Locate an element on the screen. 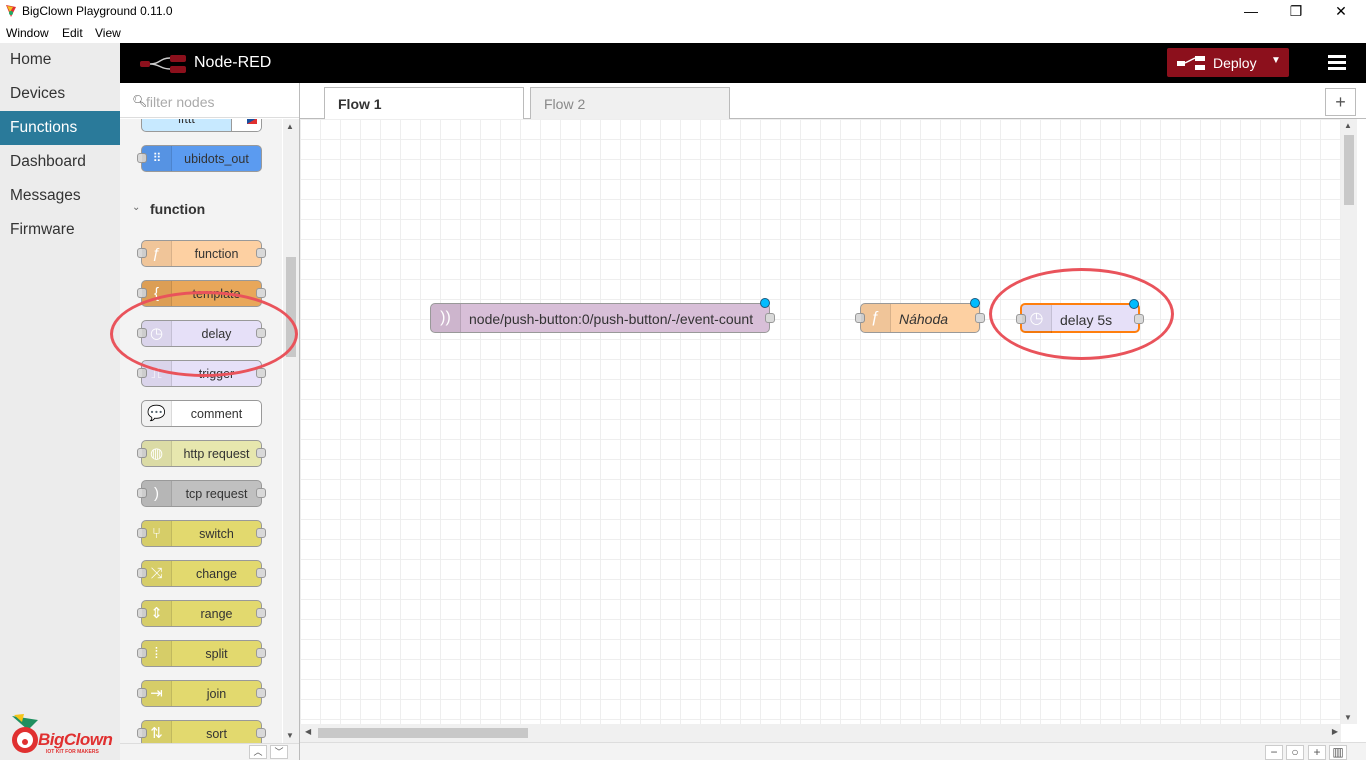  tab-label: Flow 2 is located at coordinates (565, 104).